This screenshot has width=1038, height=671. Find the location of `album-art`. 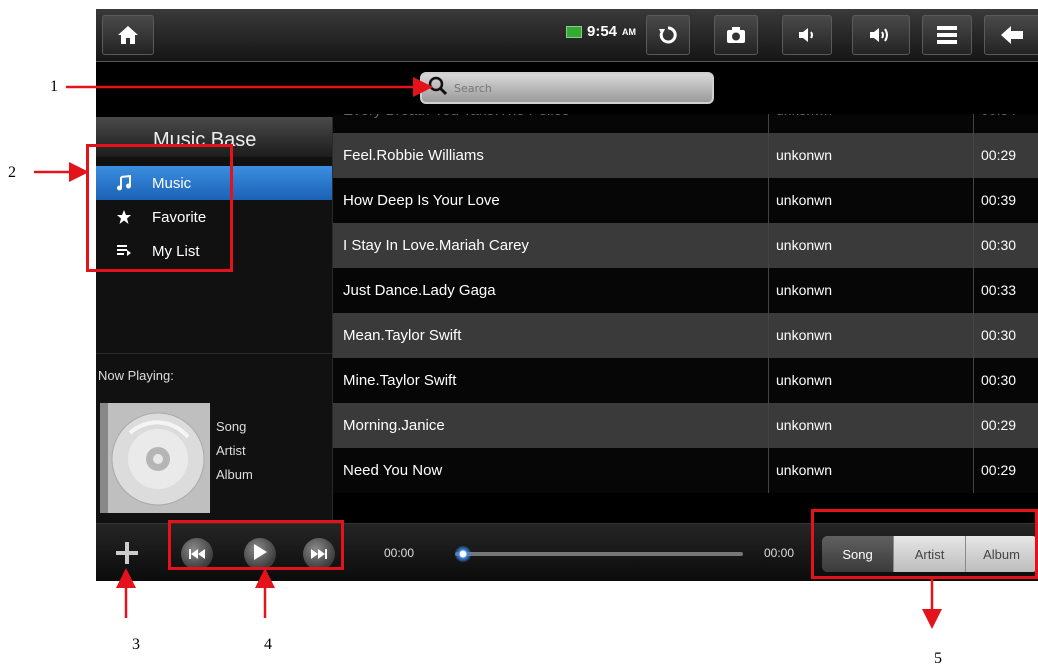

album-art is located at coordinates (155, 458).